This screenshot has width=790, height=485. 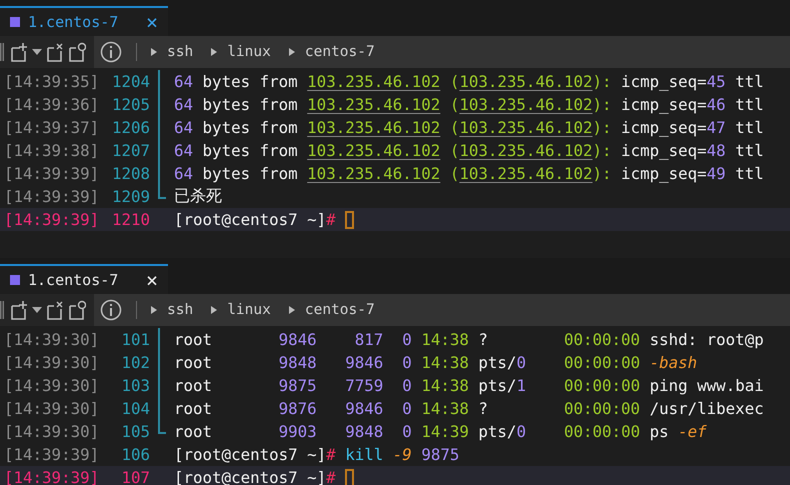 I want to click on terminal-output: root 9846 817 0 14:38 ? 00:00:00 sshd: root@p, so click(x=469, y=339).